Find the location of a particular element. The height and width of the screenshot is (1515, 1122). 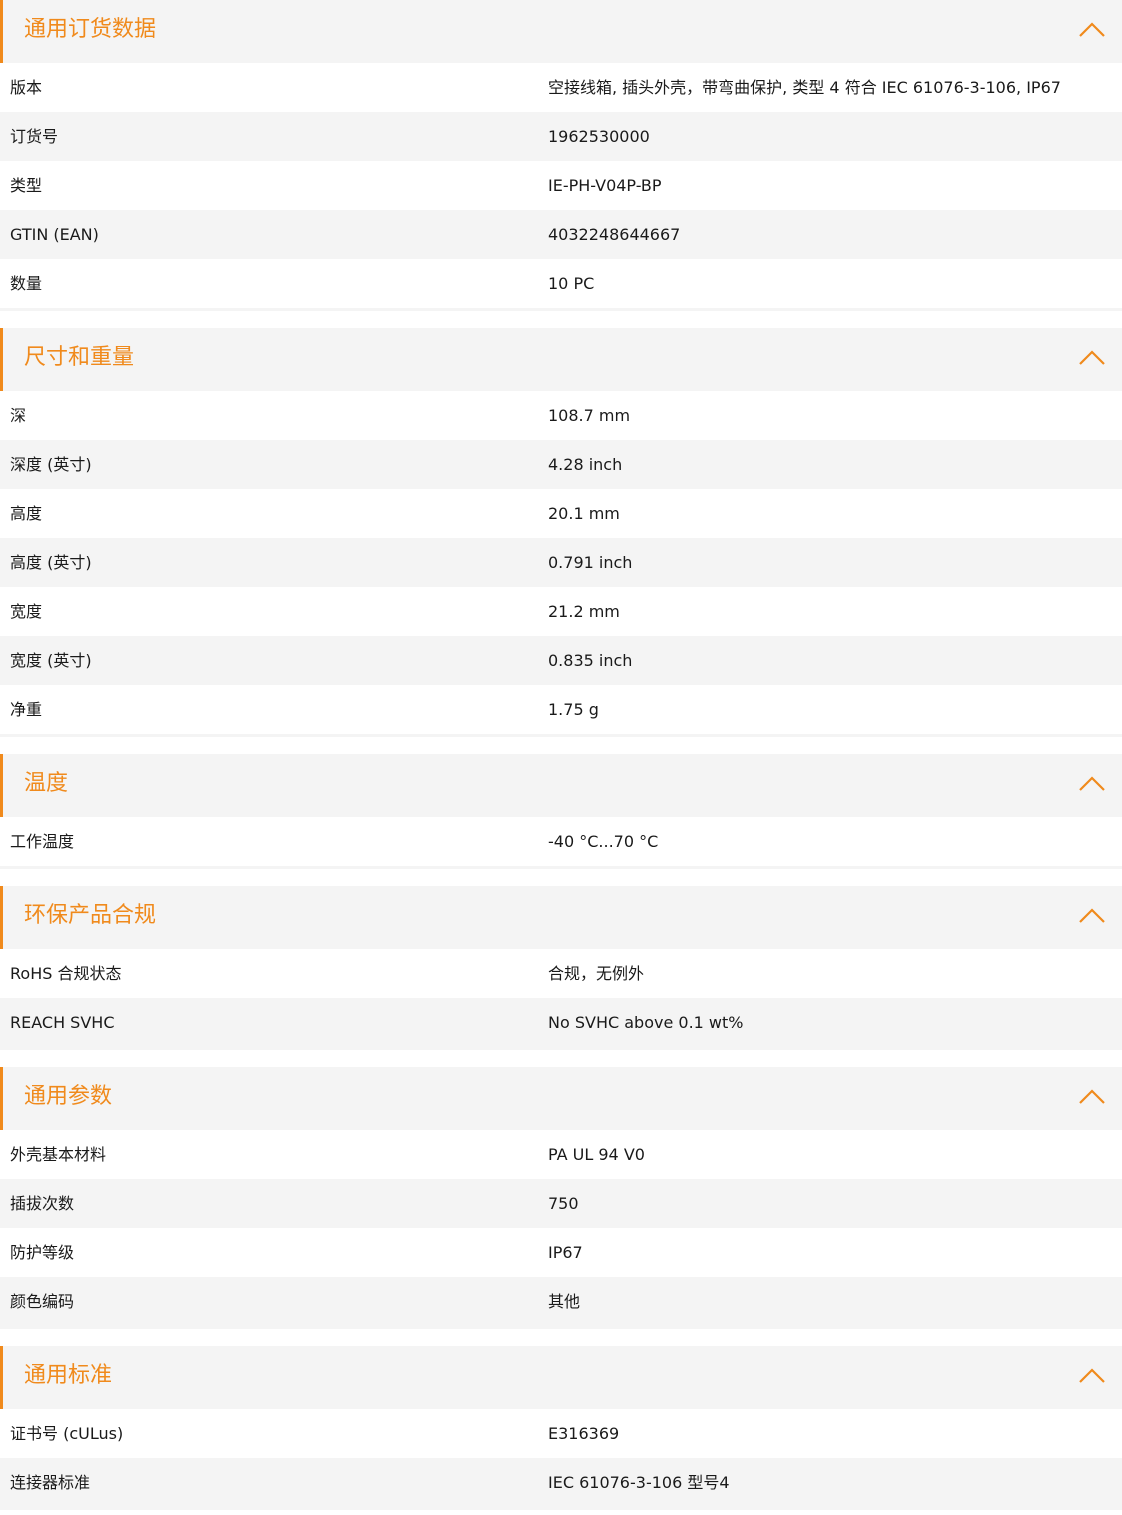

spec-value: 4032248644667 is located at coordinates (614, 234).